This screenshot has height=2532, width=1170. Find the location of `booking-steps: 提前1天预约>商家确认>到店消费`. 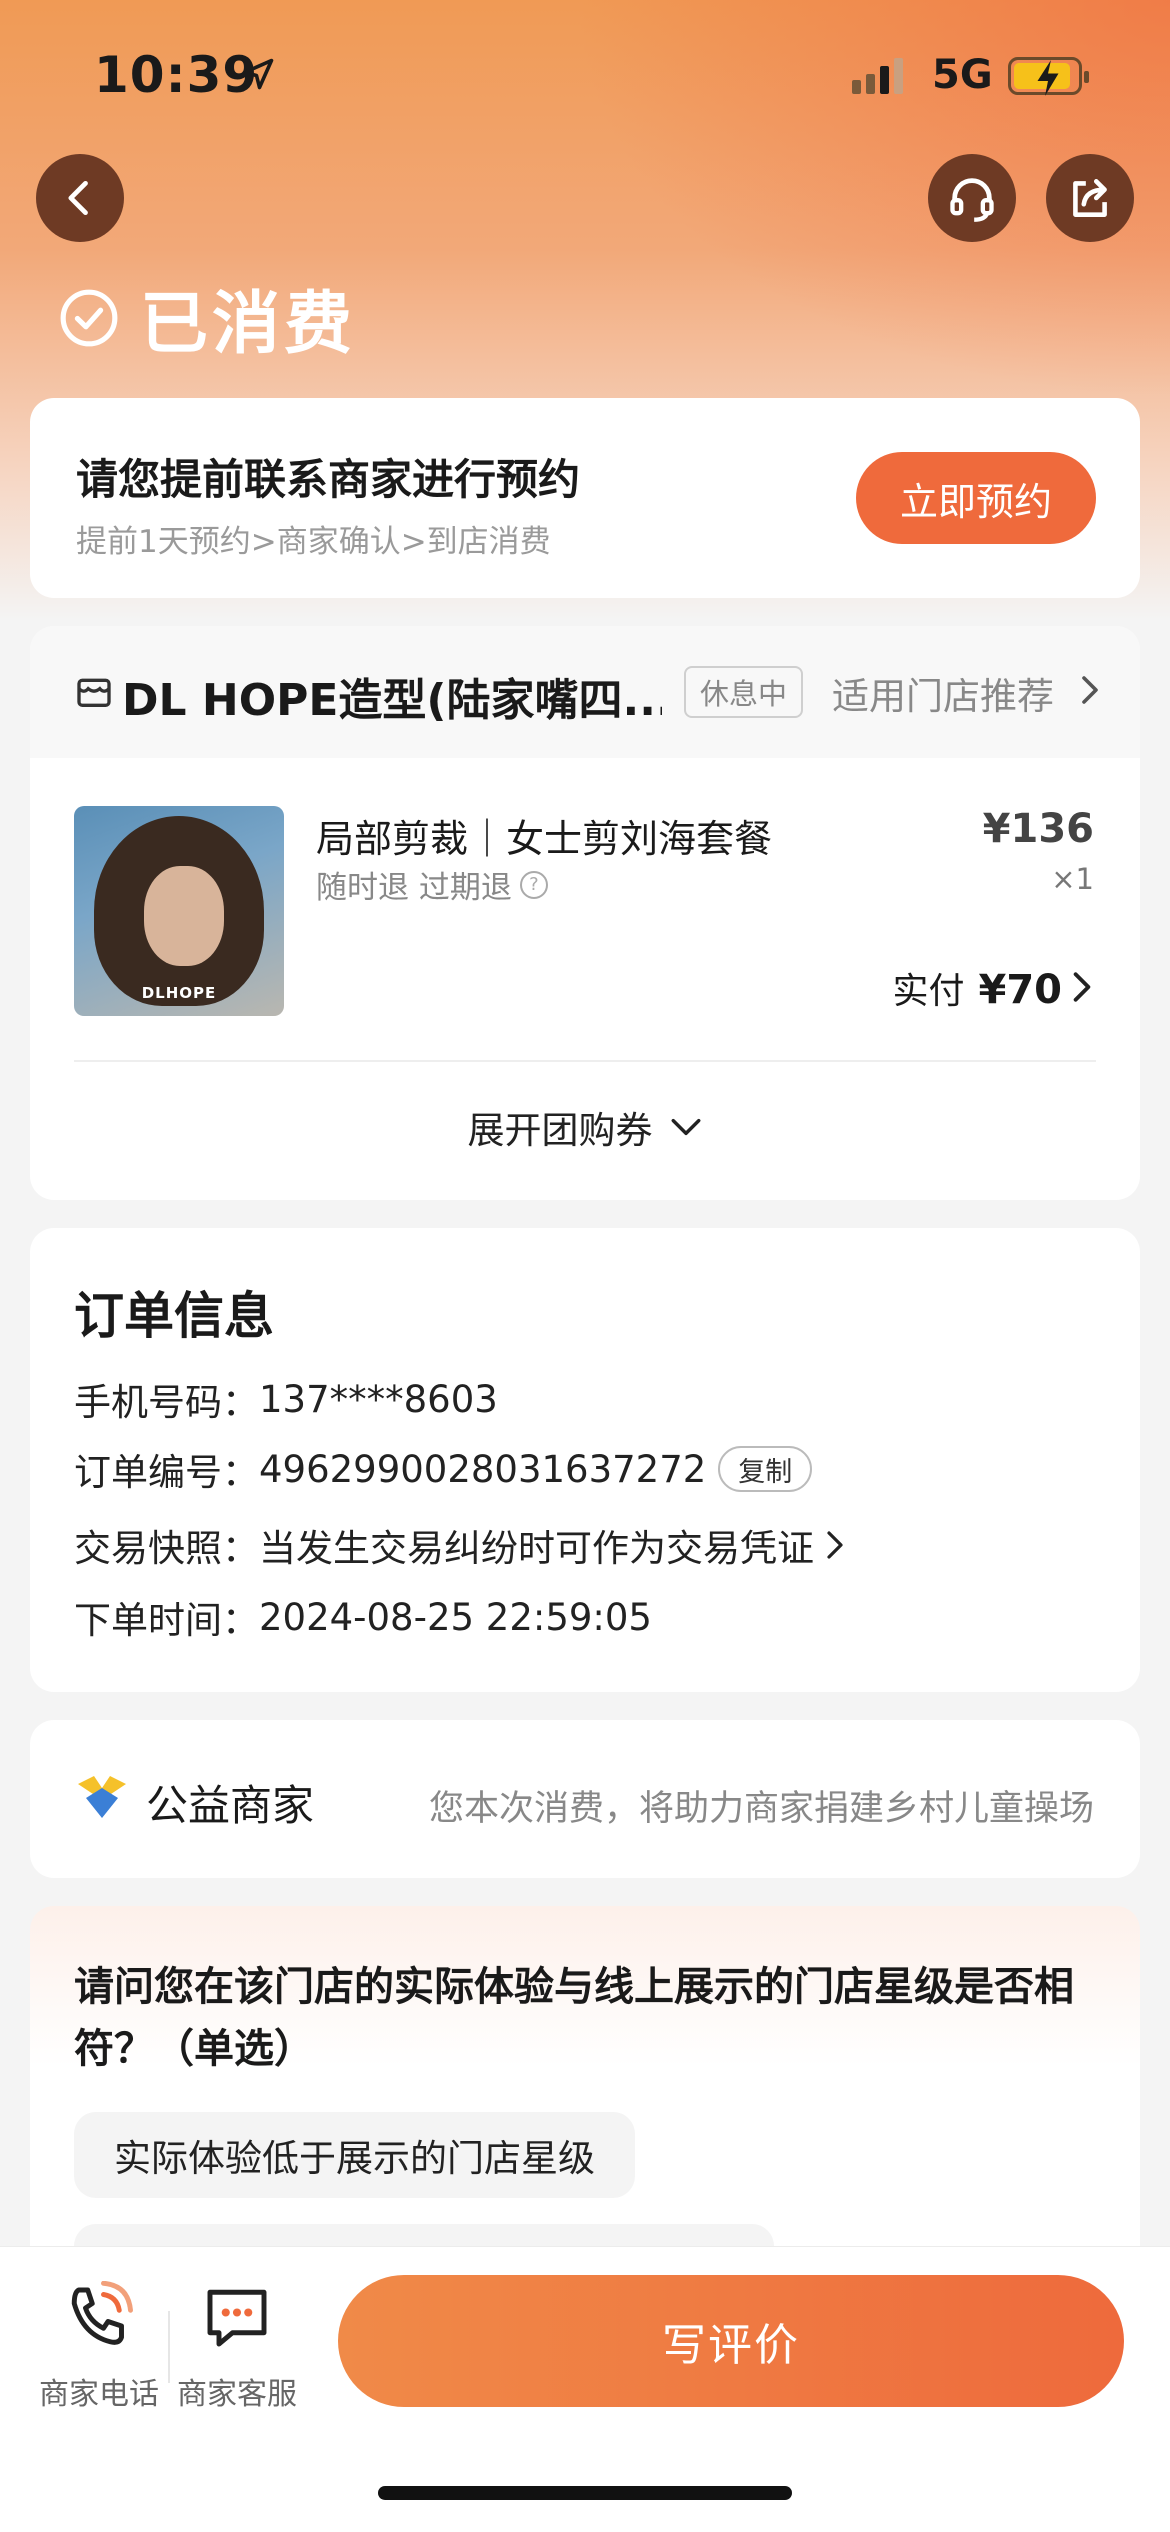

booking-steps: 提前1天预约>商家确认>到店消费 is located at coordinates (313, 542).